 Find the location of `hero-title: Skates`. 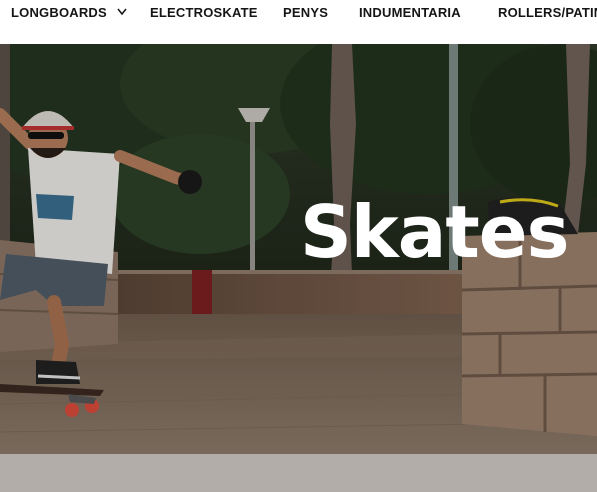

hero-title: Skates is located at coordinates (434, 232).